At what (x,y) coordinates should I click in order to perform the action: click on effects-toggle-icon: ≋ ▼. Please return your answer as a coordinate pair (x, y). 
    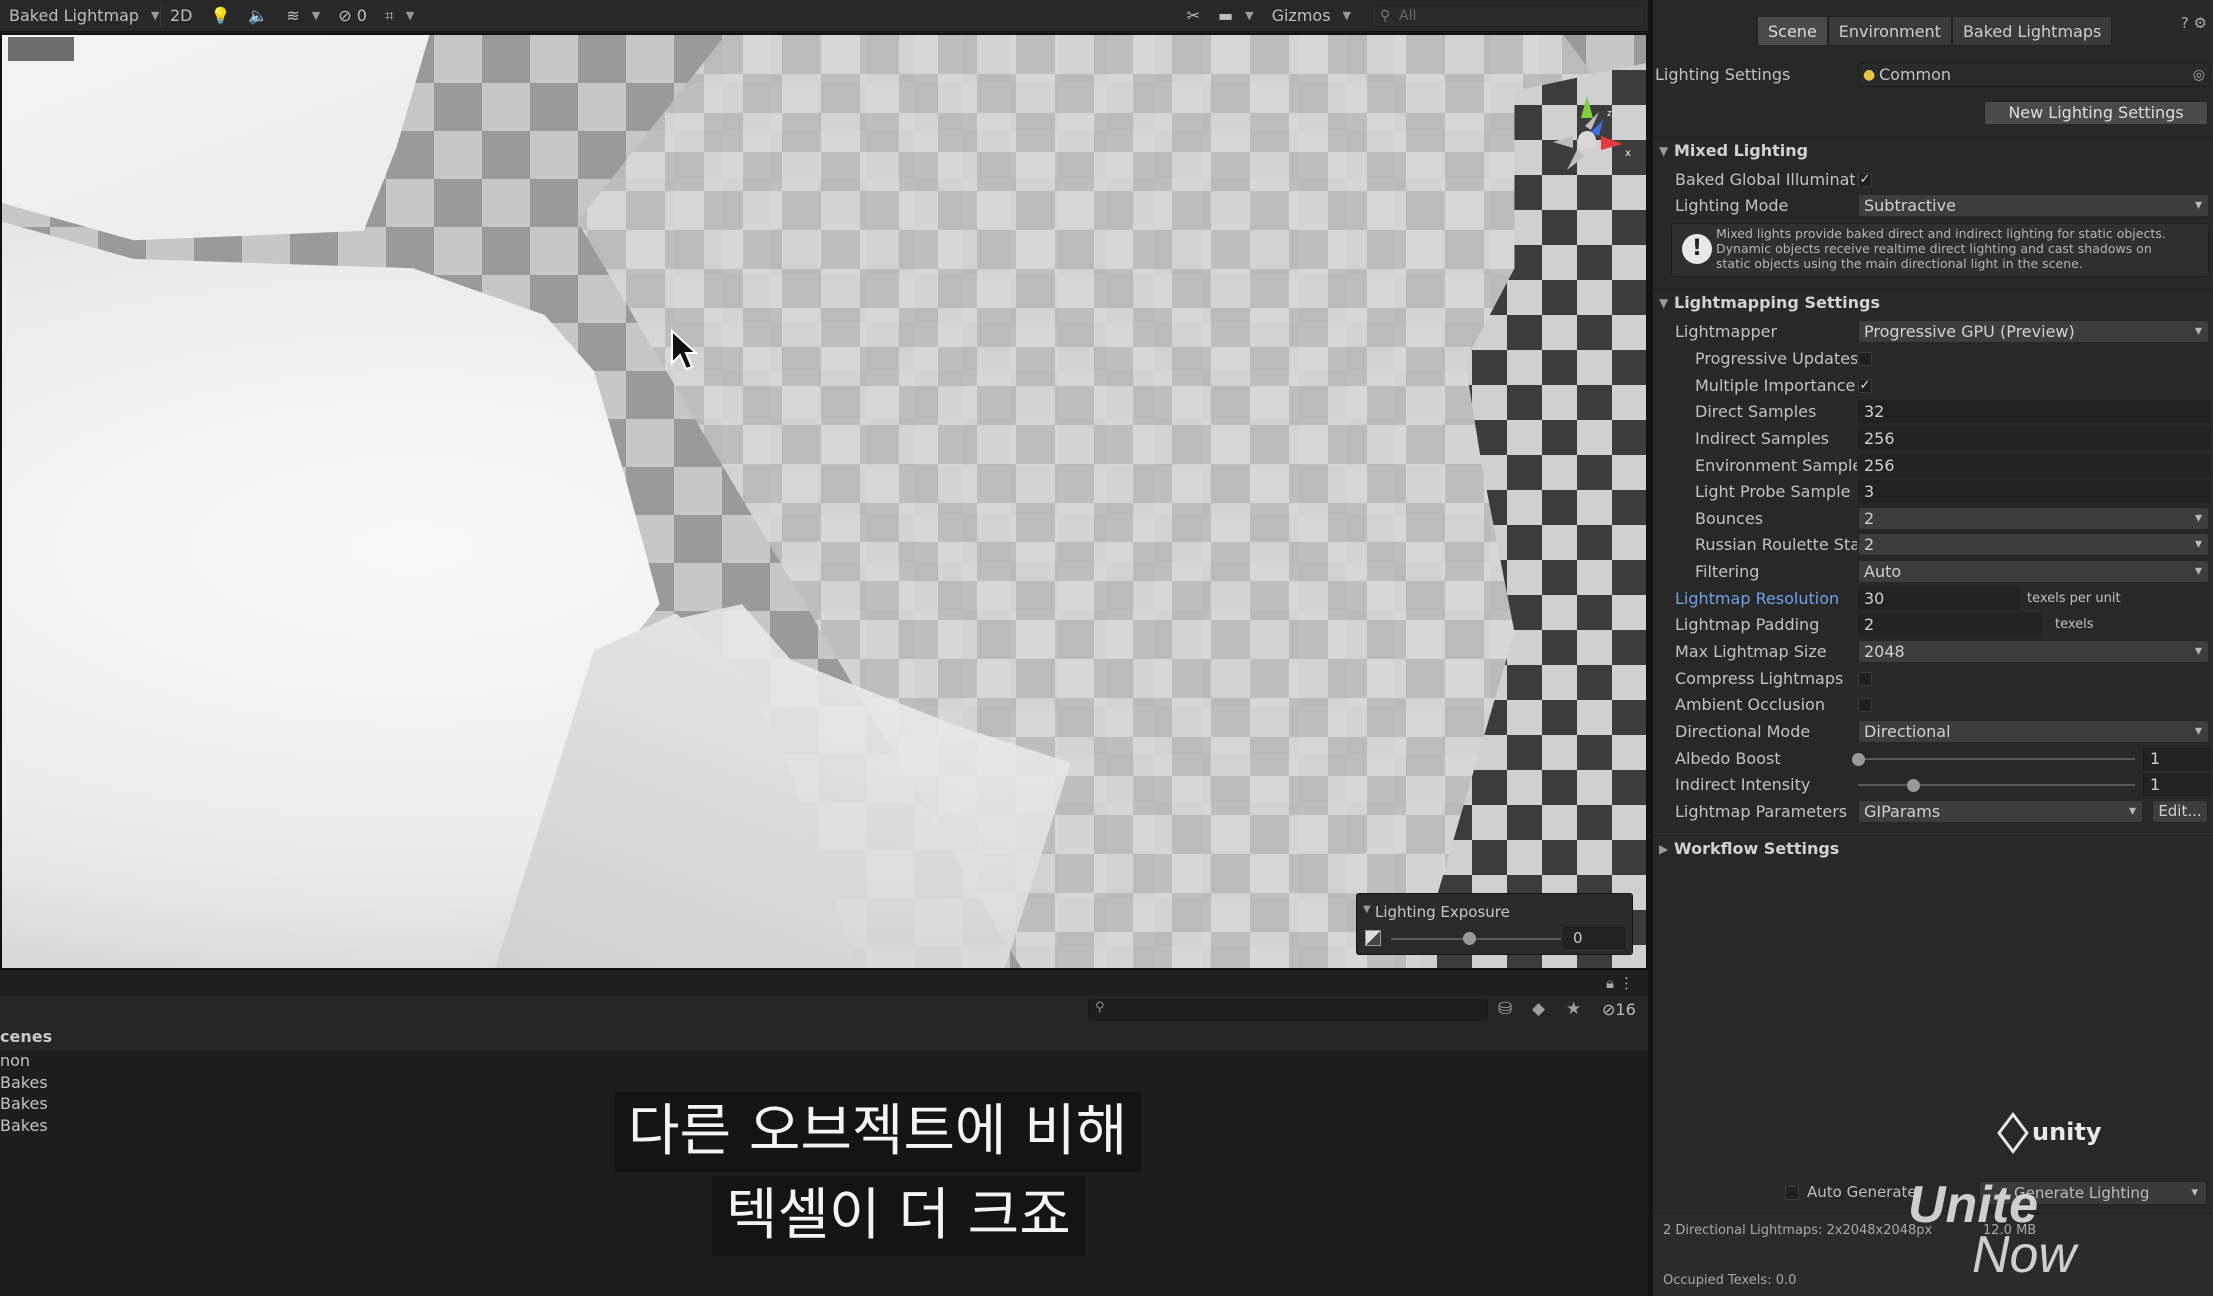
    Looking at the image, I should click on (303, 16).